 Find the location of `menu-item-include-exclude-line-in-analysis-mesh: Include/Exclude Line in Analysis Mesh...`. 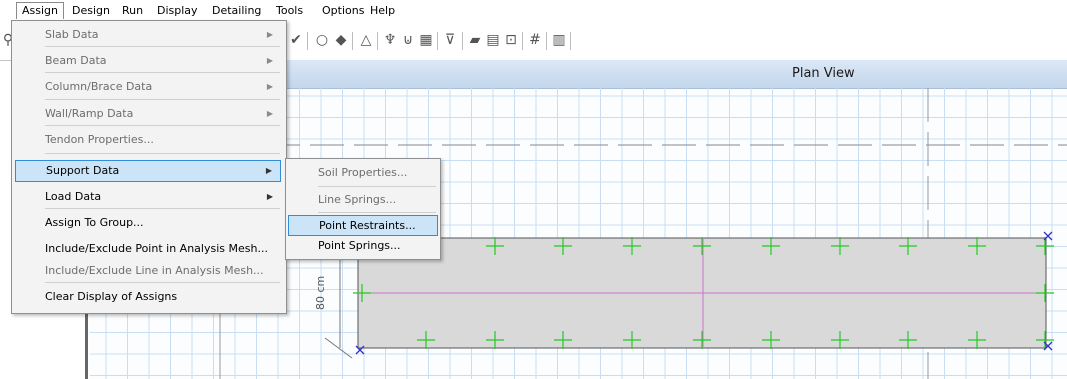

menu-item-include-exclude-line-in-analysis-mesh: Include/Exclude Line in Analysis Mesh... is located at coordinates (148, 271).